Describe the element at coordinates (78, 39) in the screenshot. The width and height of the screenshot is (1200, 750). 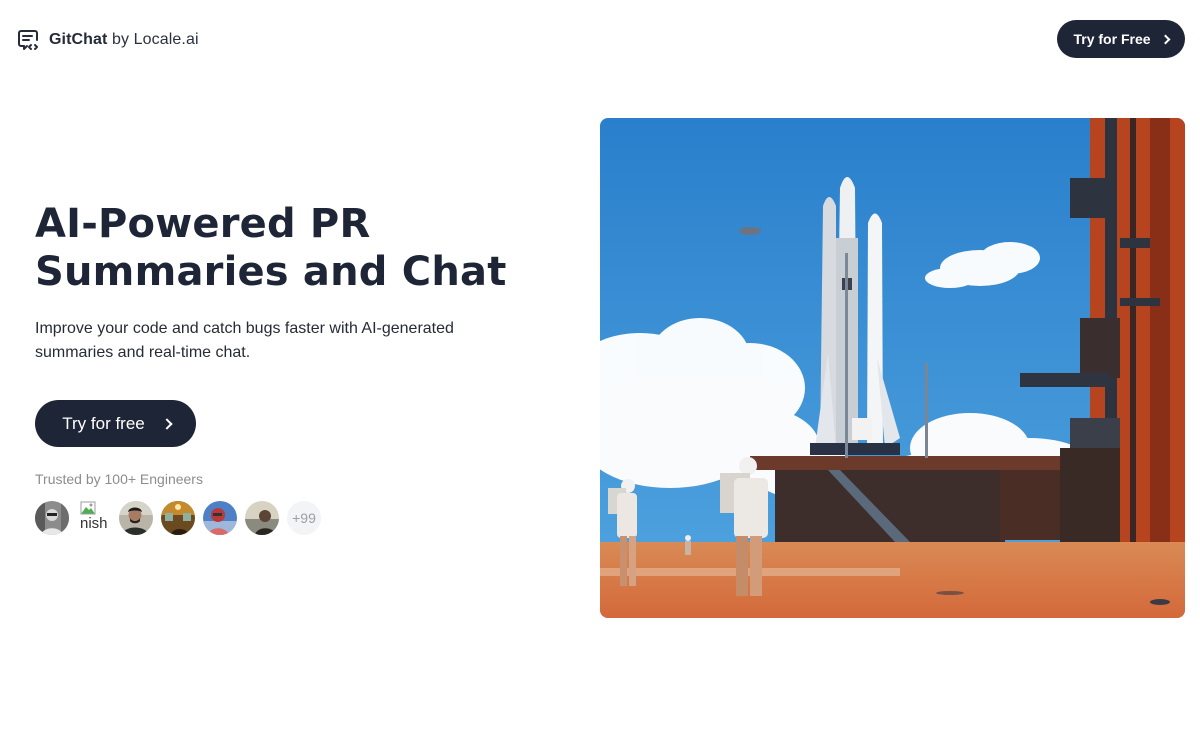
I see `brand-name: GitChat` at that location.